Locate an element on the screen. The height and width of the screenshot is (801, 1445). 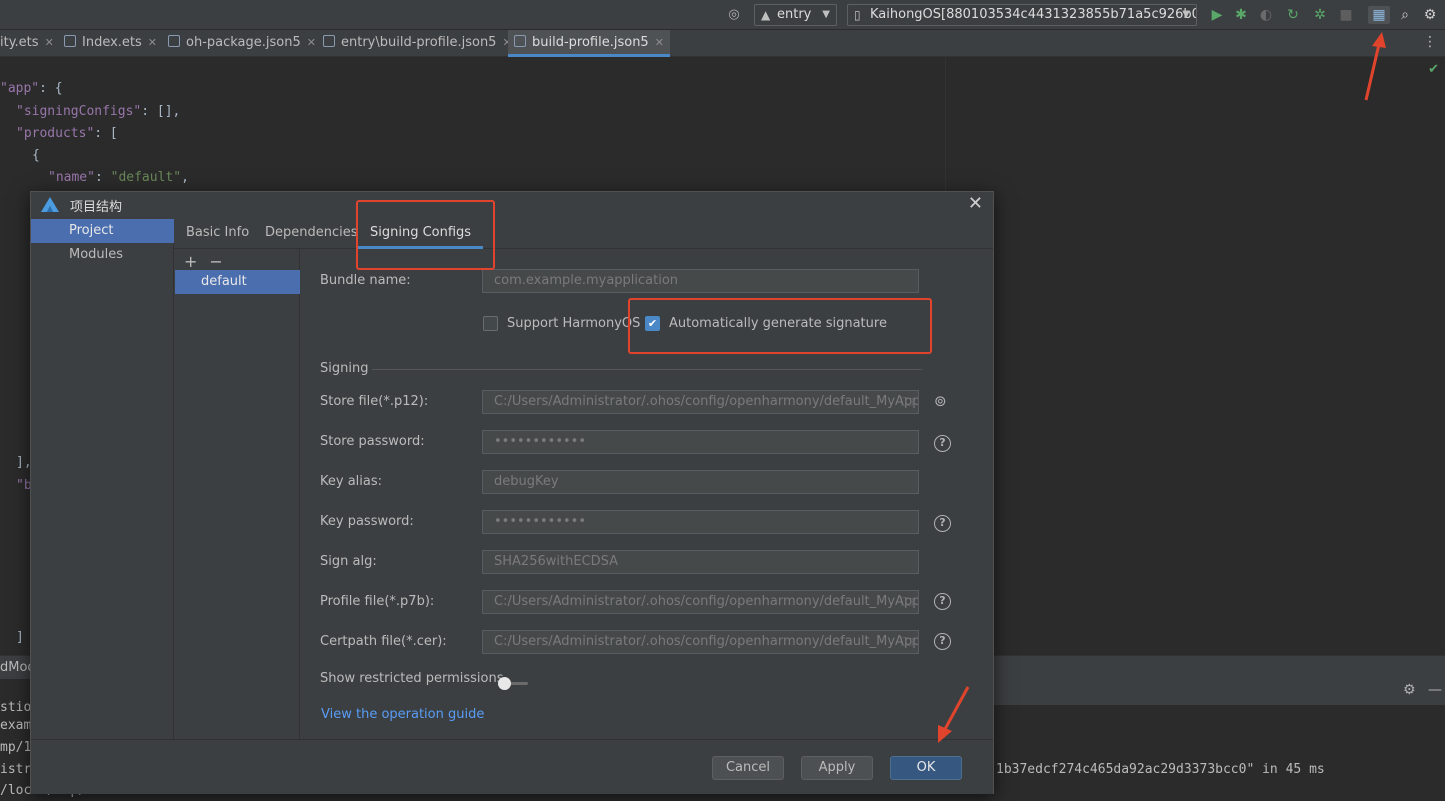
cancel-label: Cancel is located at coordinates (748, 767).